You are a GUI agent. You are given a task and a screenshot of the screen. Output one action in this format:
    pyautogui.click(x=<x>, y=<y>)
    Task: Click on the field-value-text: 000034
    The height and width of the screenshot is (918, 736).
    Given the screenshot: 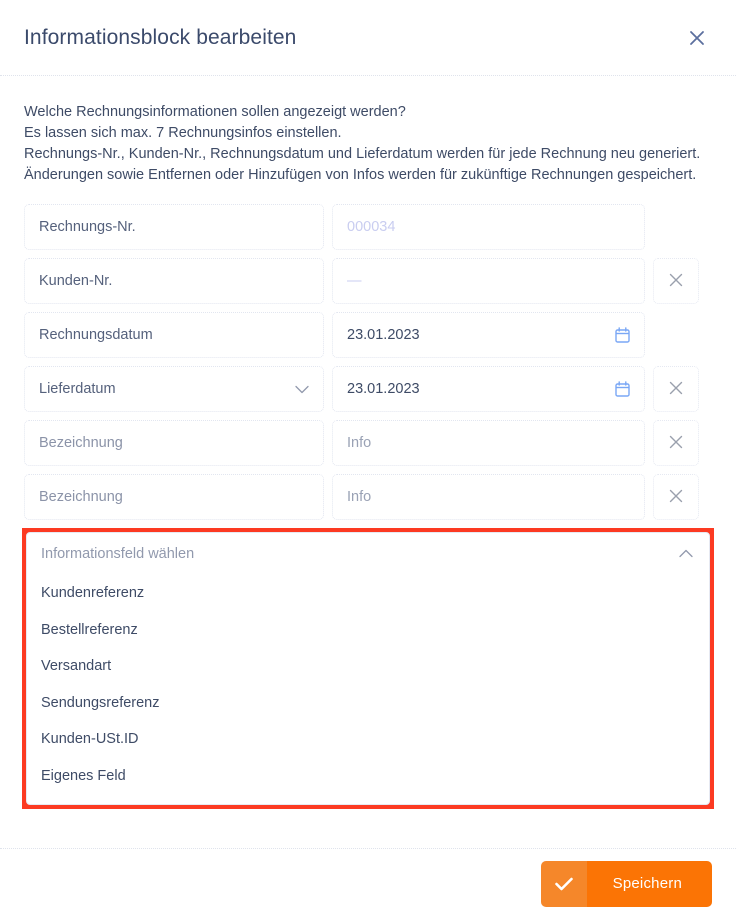 What is the action you would take?
    pyautogui.click(x=371, y=227)
    